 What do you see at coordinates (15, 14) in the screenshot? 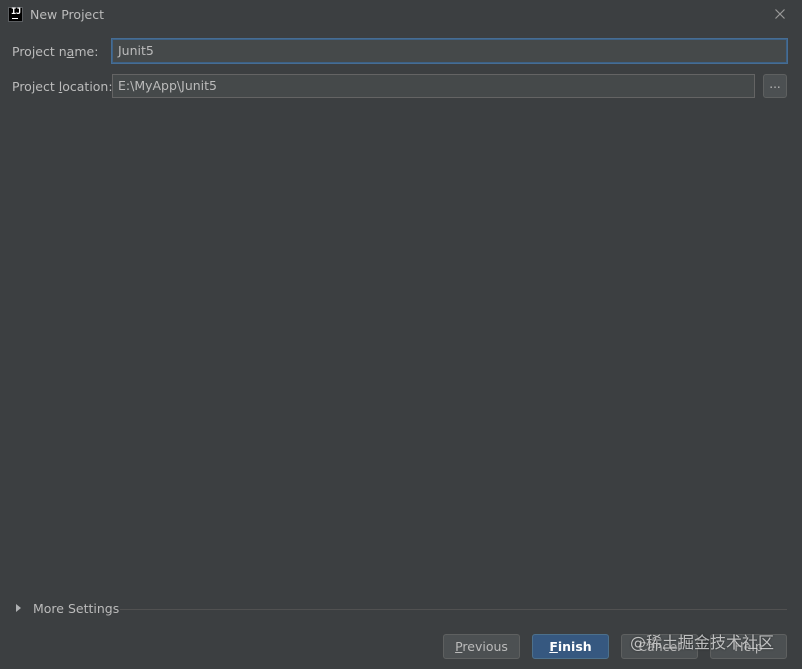
I see `intellij-idea-icon: IJ` at bounding box center [15, 14].